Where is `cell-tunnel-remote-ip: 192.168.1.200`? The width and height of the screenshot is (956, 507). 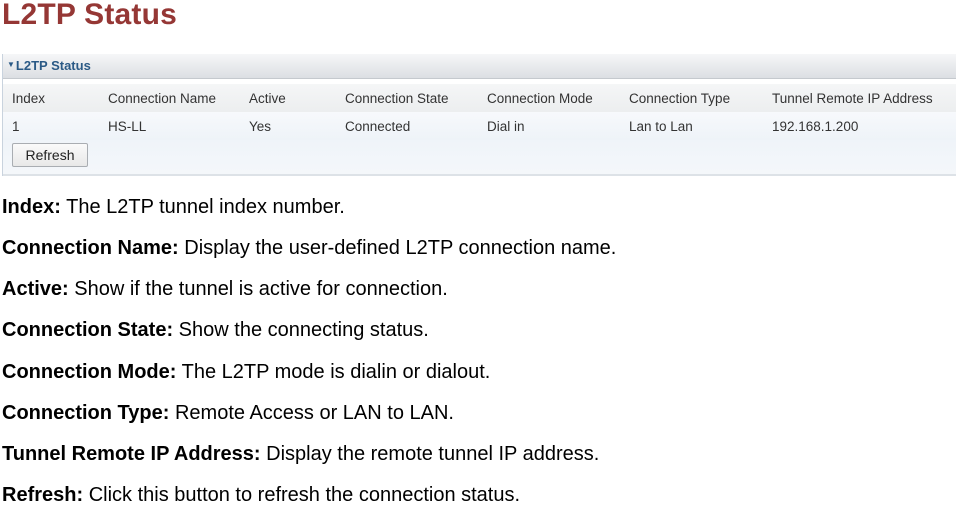
cell-tunnel-remote-ip: 192.168.1.200 is located at coordinates (815, 126).